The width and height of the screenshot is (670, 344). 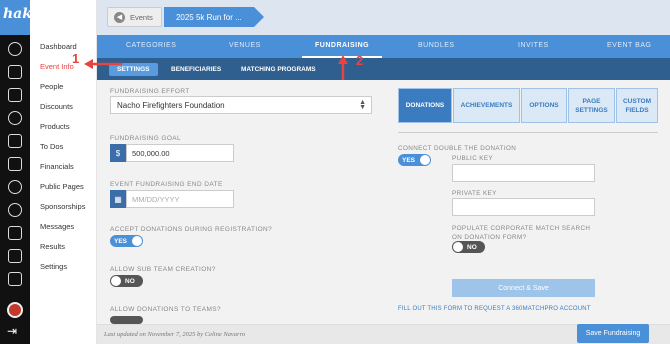 What do you see at coordinates (118, 199) in the screenshot?
I see `calendar-addon-icon: ▦` at bounding box center [118, 199].